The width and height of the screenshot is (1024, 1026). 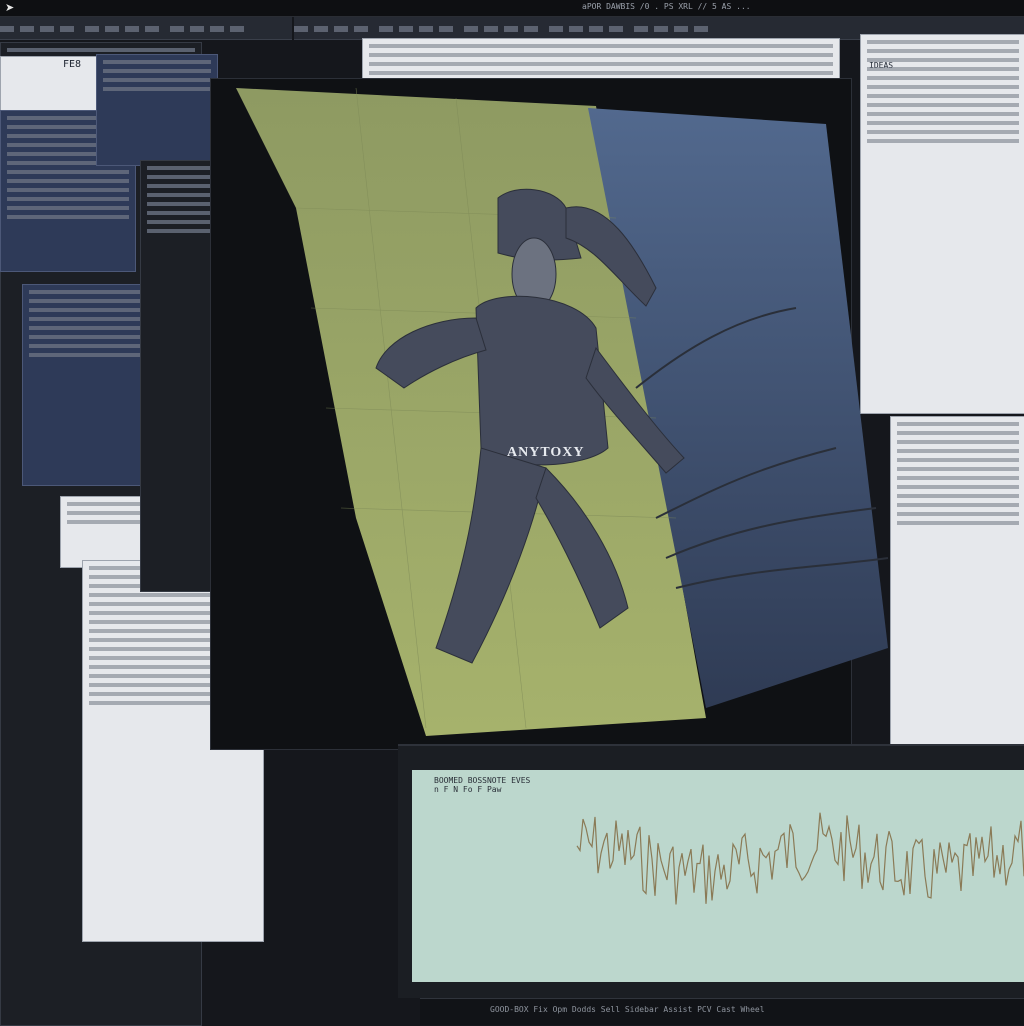 I want to click on left-window-header: FE8, so click(x=72, y=64).